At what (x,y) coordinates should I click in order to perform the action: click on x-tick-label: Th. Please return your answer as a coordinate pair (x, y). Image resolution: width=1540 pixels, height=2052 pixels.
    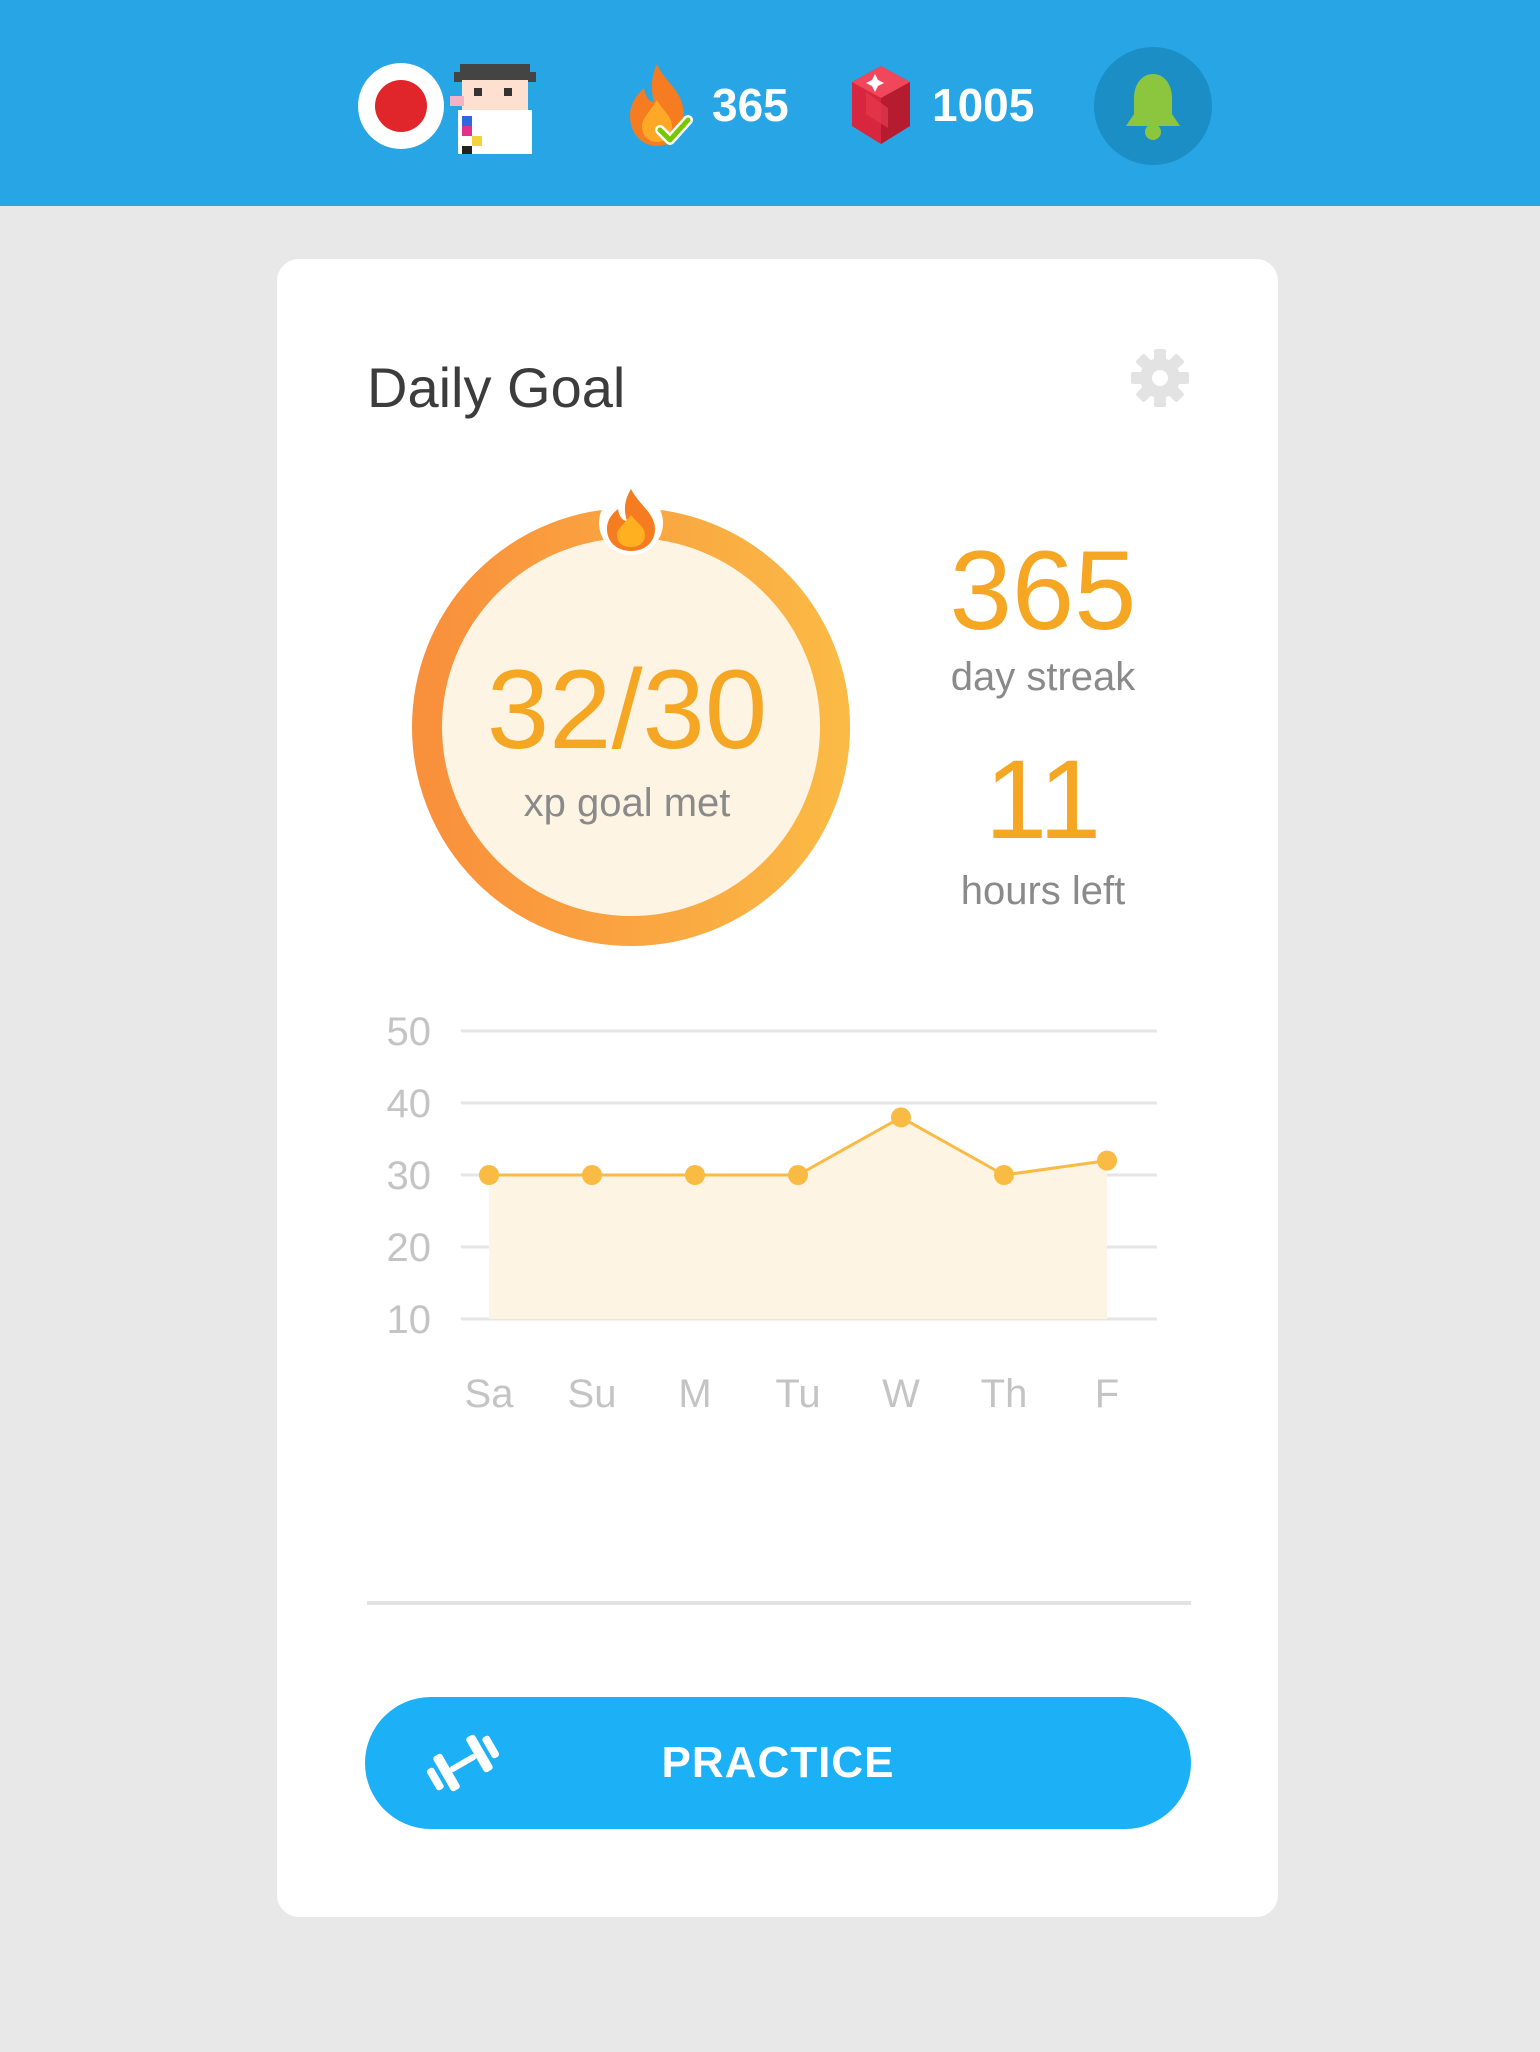
    Looking at the image, I should click on (1004, 1394).